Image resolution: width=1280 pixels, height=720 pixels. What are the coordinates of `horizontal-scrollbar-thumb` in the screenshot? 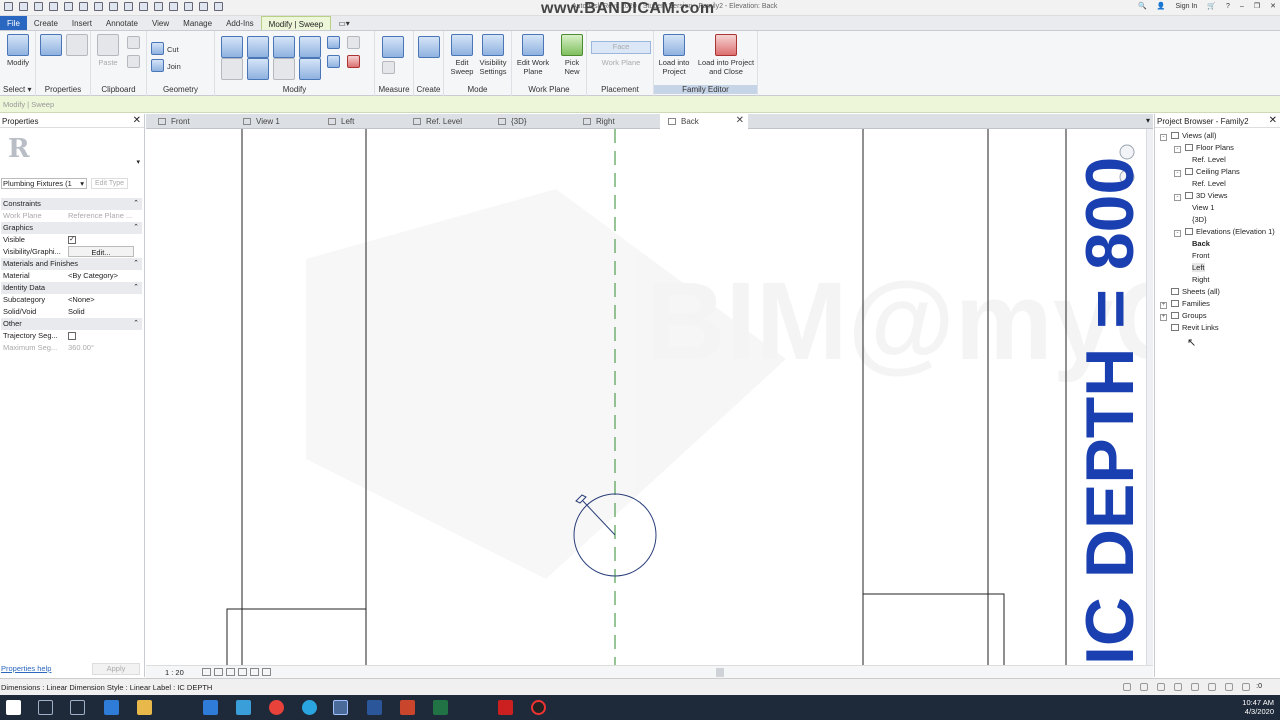 It's located at (720, 672).